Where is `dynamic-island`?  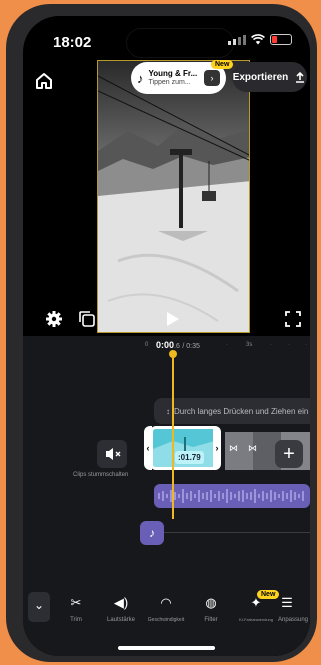
dynamic-island is located at coordinates (180, 43).